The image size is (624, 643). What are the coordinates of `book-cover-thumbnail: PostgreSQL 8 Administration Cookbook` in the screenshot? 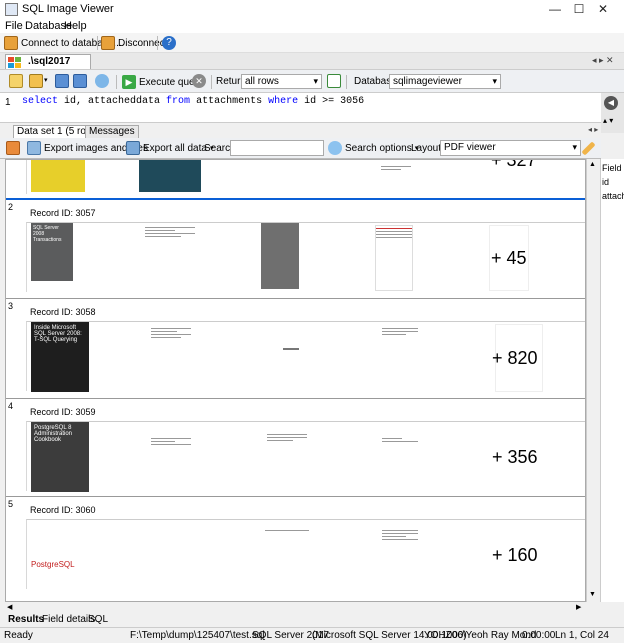 It's located at (60, 457).